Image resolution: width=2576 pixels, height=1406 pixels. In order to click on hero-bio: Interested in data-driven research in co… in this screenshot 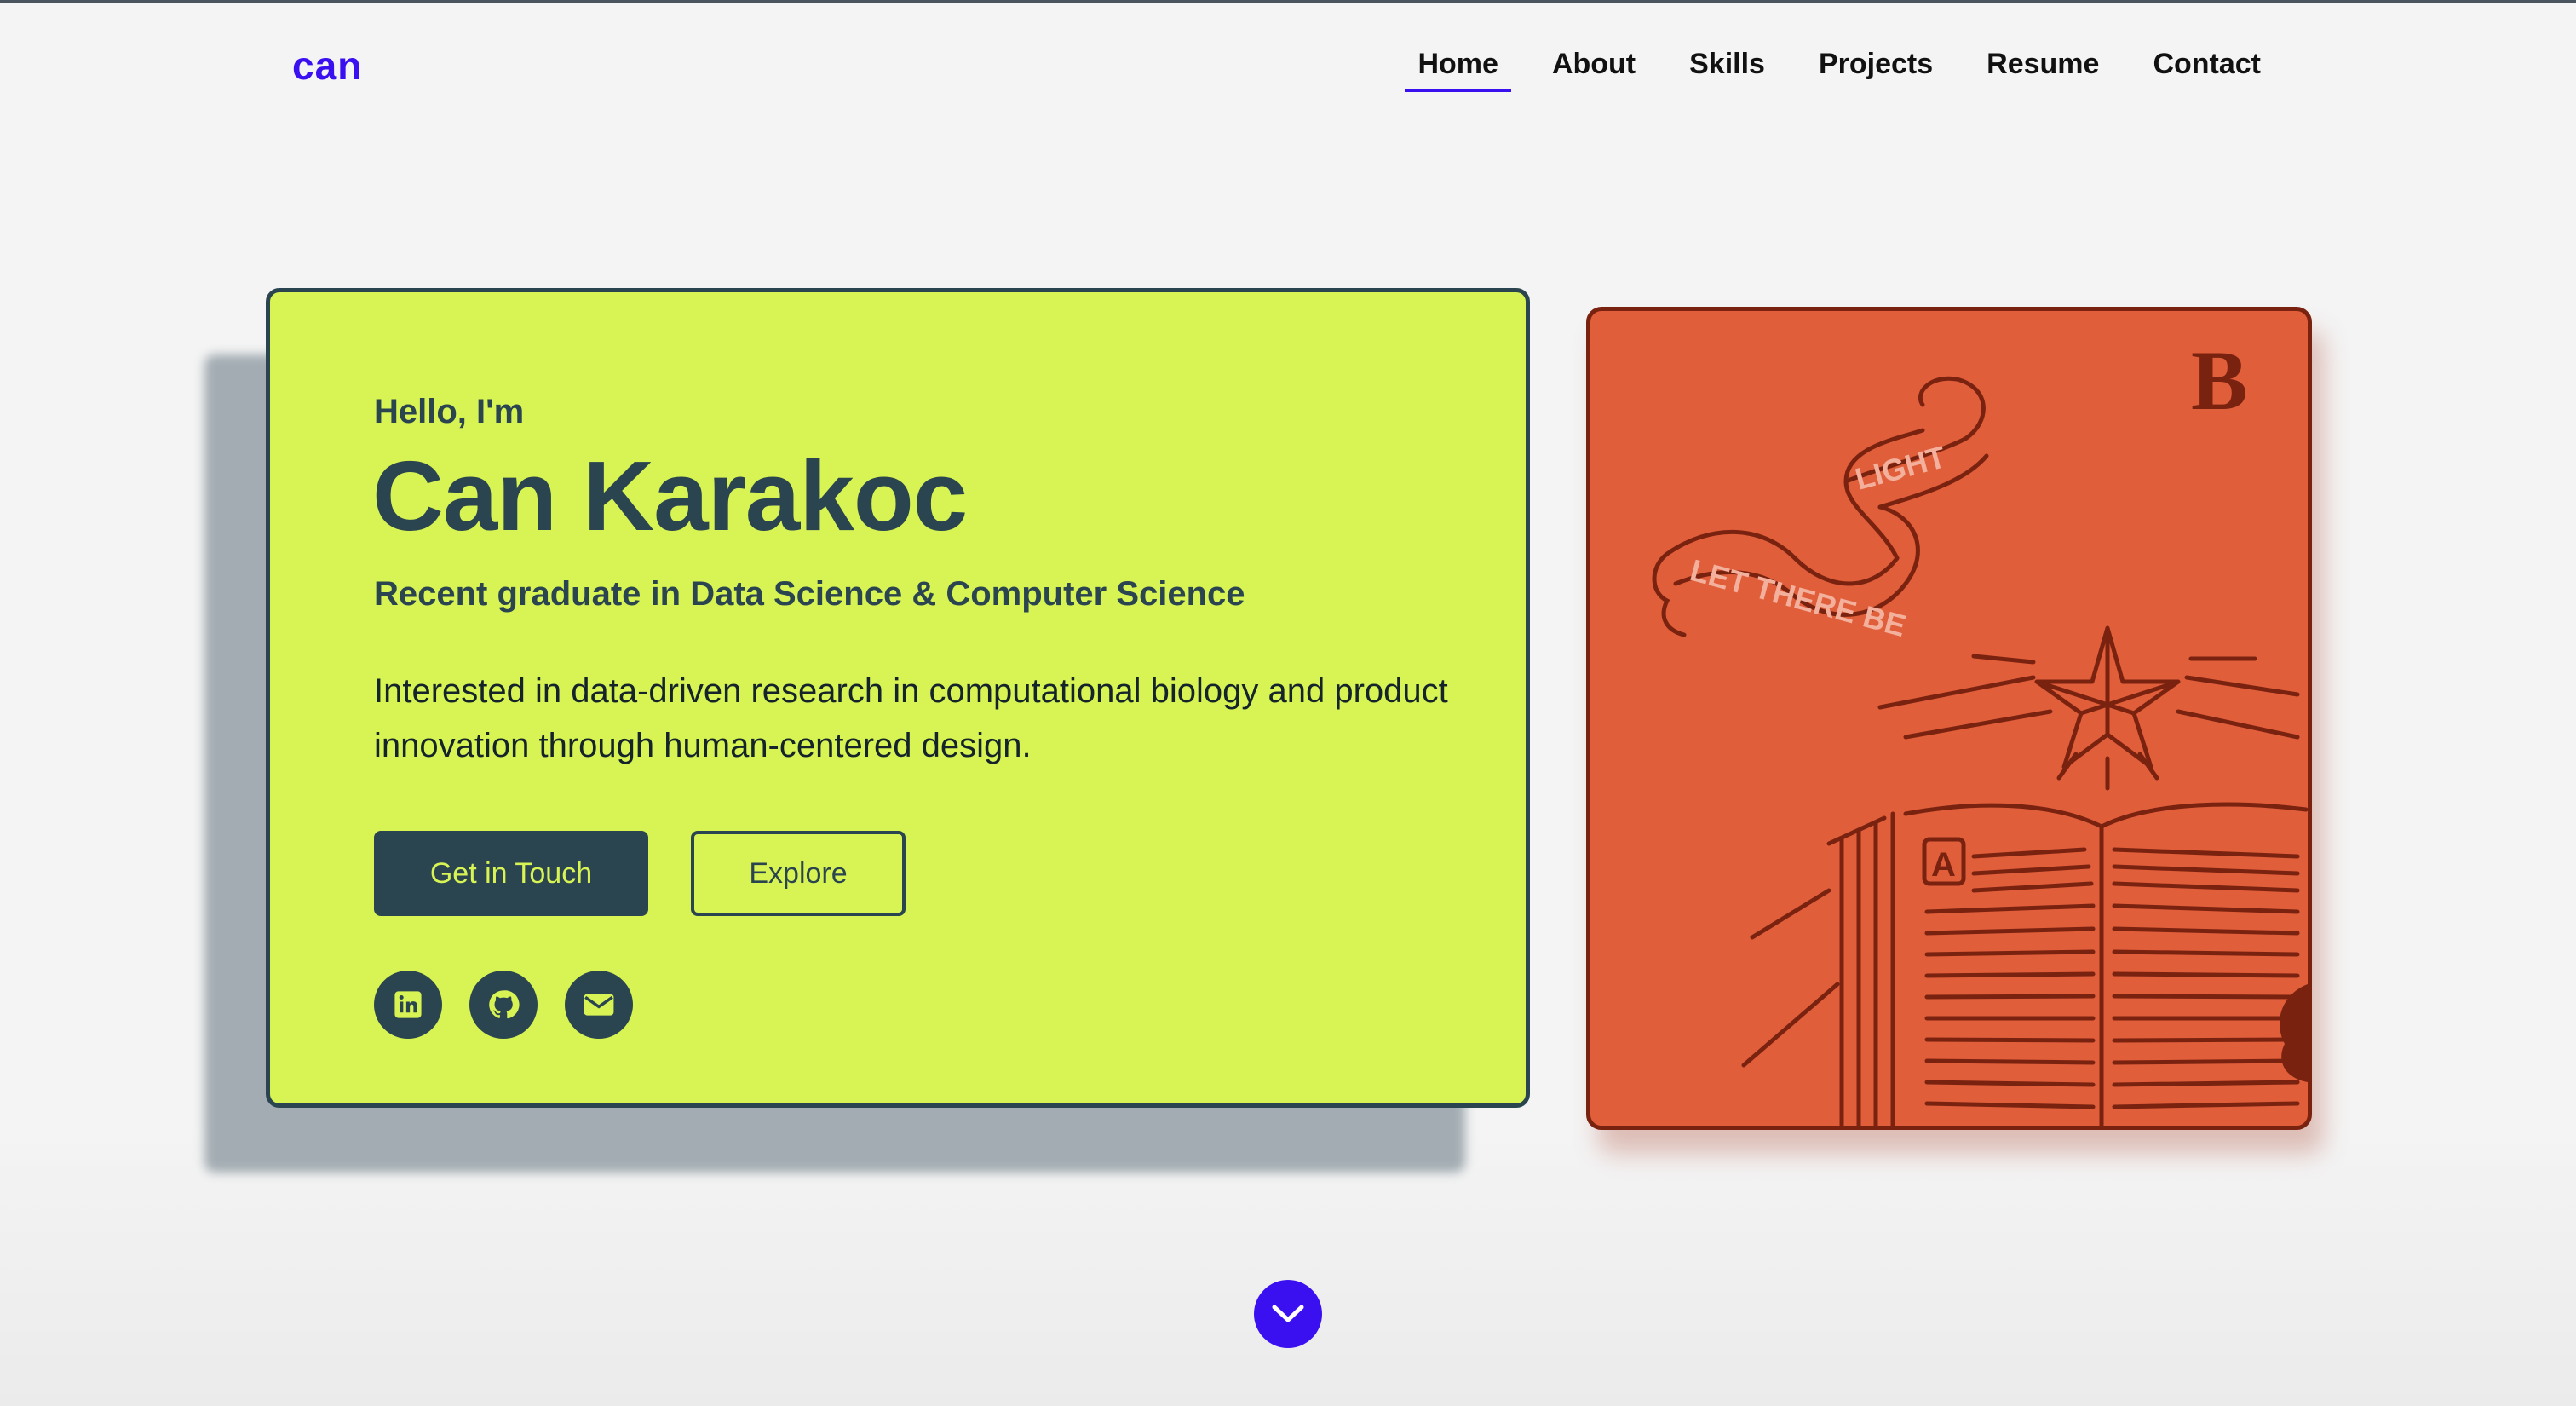, I will do `click(911, 718)`.